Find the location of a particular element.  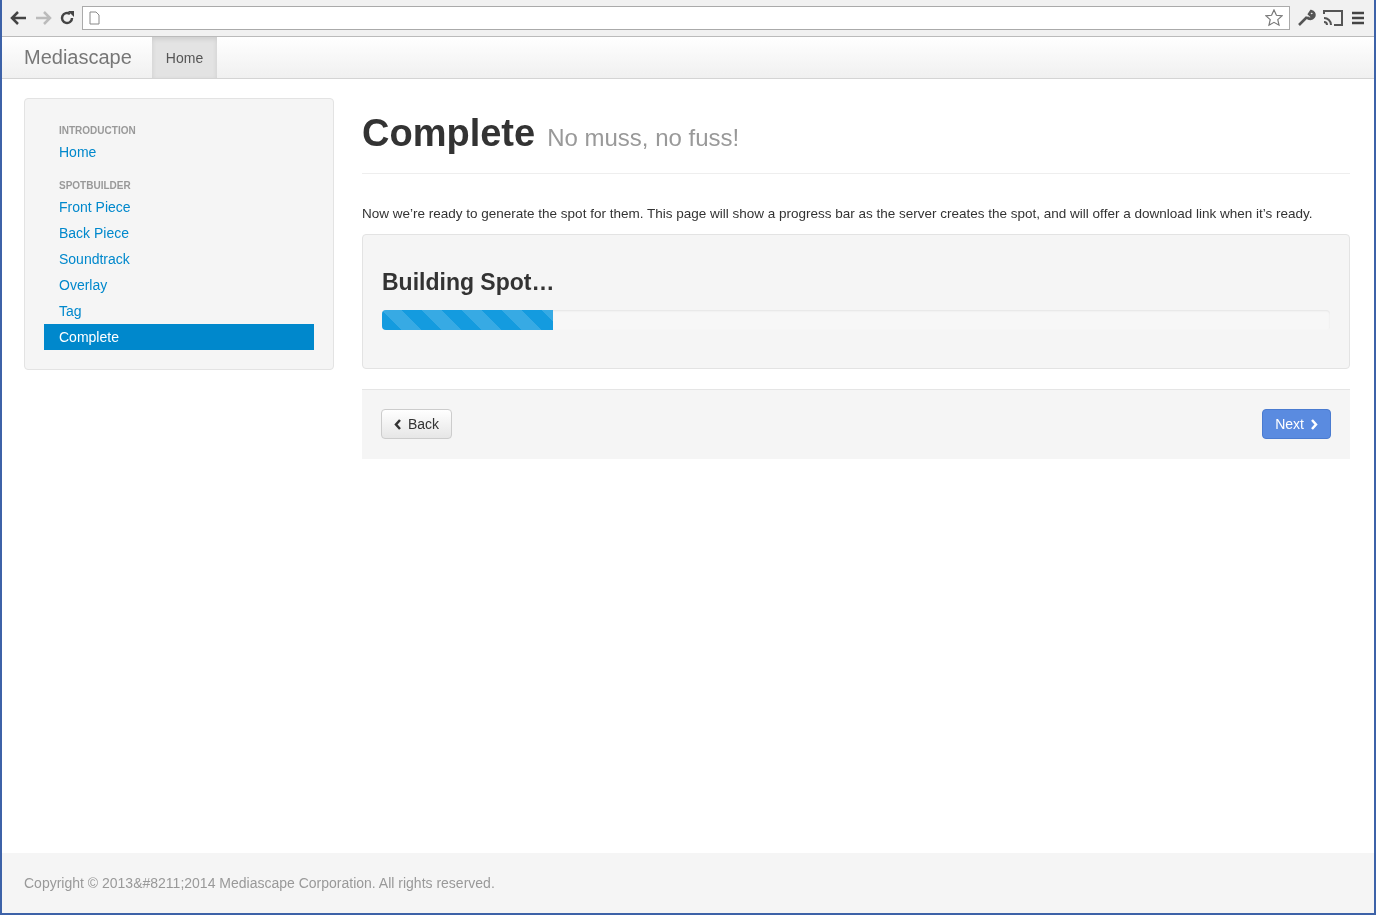

back-arrow-icon is located at coordinates (19, 18).